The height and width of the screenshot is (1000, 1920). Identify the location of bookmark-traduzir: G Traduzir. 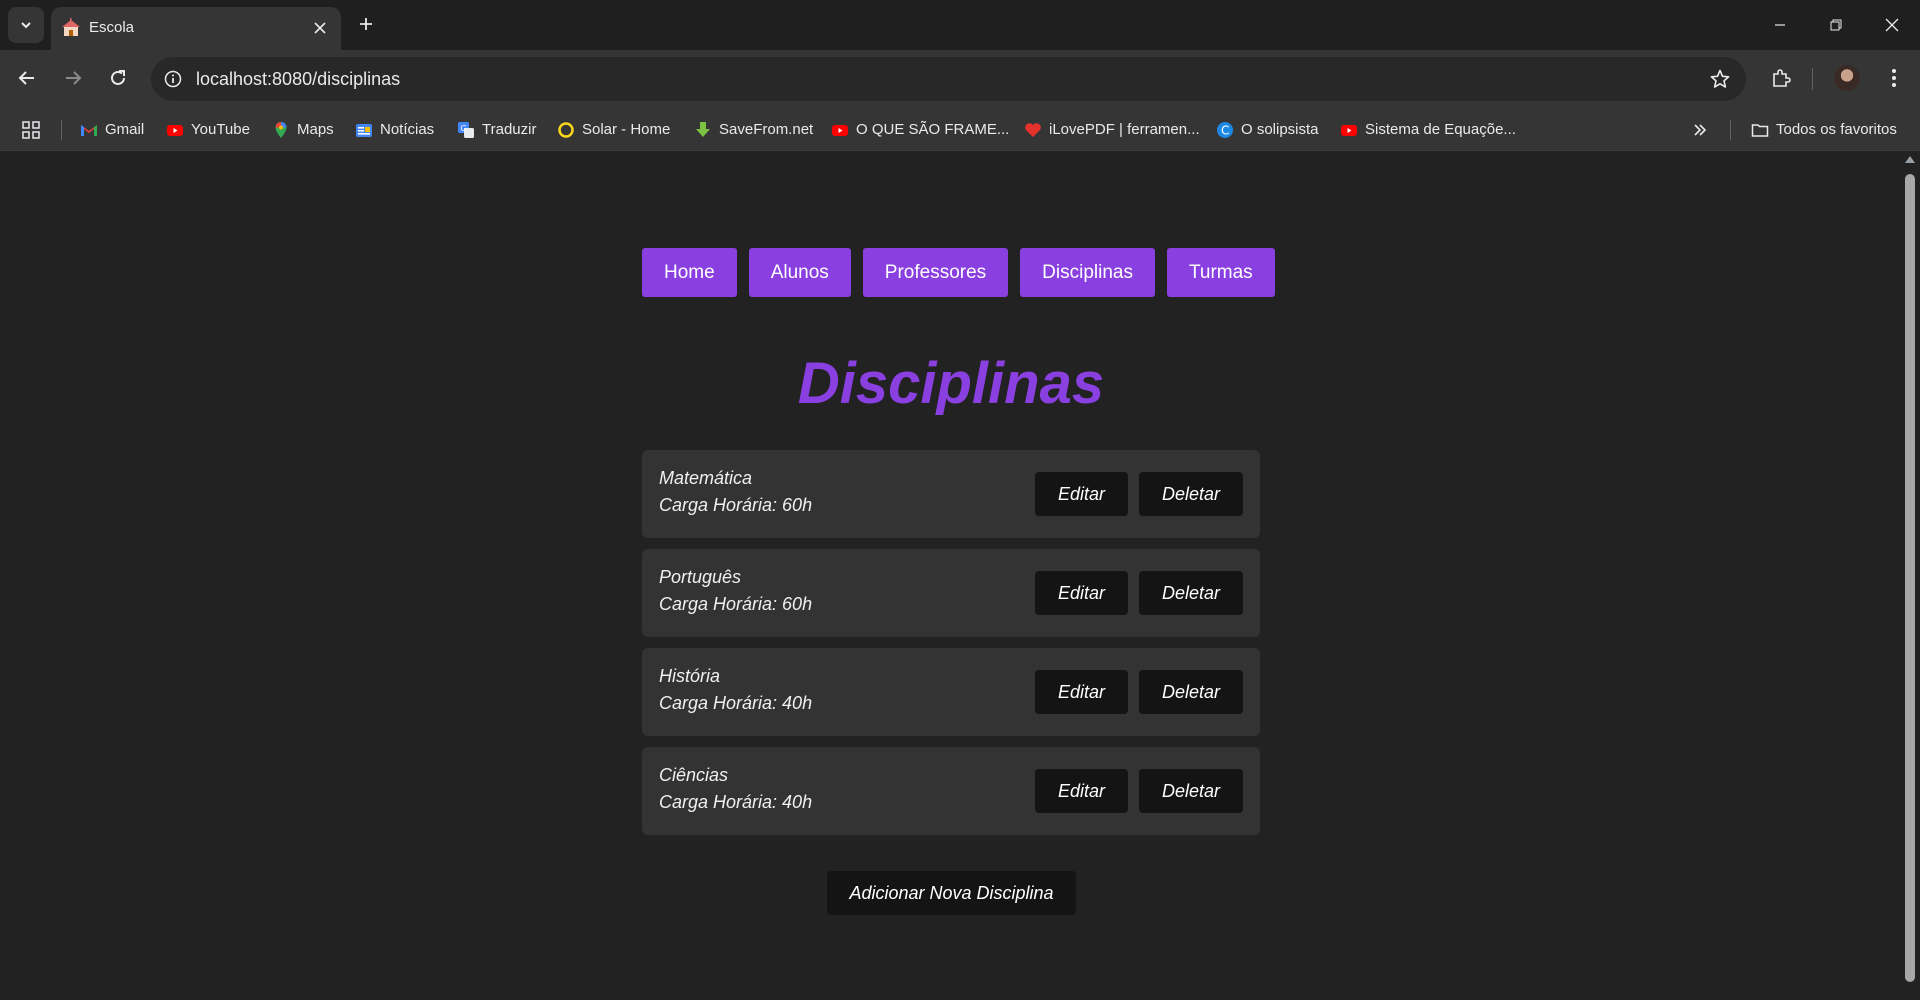
(496, 129).